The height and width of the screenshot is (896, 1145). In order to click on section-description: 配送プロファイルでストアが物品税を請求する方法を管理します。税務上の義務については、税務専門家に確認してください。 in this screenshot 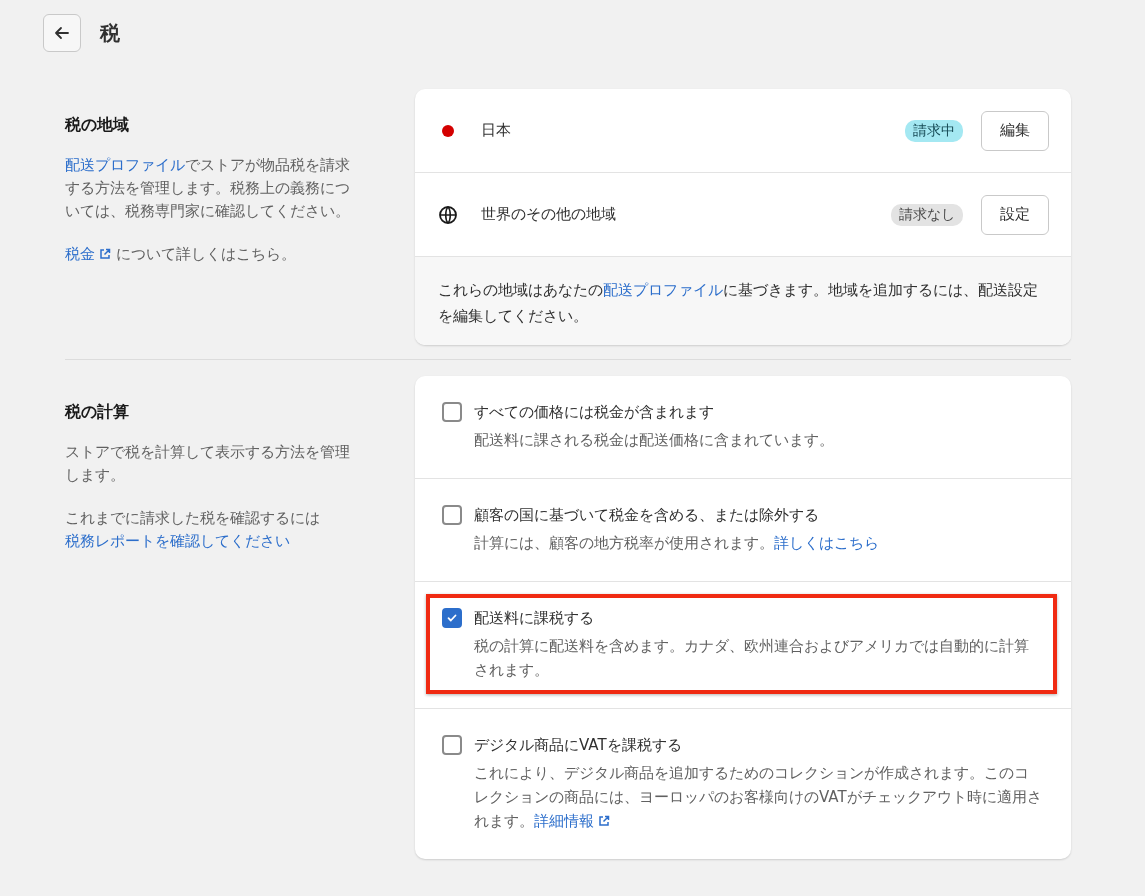, I will do `click(208, 188)`.